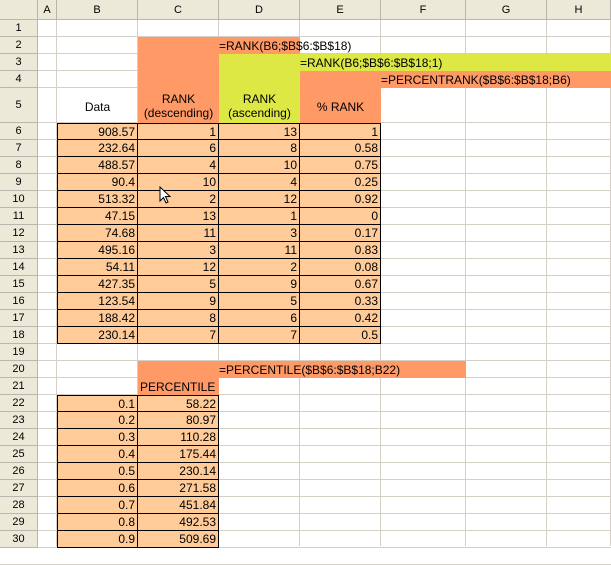 The width and height of the screenshot is (611, 565). What do you see at coordinates (19, 471) in the screenshot?
I see `row-header-26: 26` at bounding box center [19, 471].